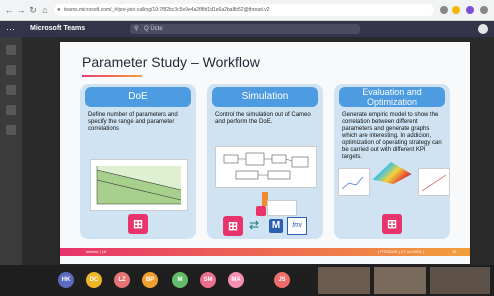 The height and width of the screenshot is (296, 494). What do you see at coordinates (392, 97) in the screenshot?
I see `evaluation-heading: Evaluation and Optimization` at bounding box center [392, 97].